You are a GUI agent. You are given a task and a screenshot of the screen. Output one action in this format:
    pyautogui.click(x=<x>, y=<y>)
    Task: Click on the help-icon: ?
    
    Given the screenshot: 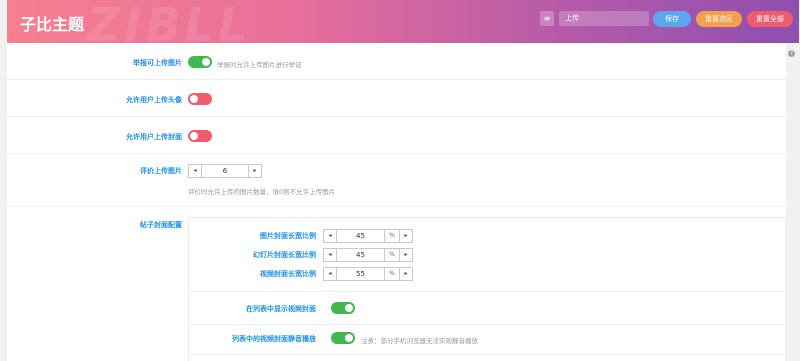 What is the action you would take?
    pyautogui.click(x=791, y=53)
    